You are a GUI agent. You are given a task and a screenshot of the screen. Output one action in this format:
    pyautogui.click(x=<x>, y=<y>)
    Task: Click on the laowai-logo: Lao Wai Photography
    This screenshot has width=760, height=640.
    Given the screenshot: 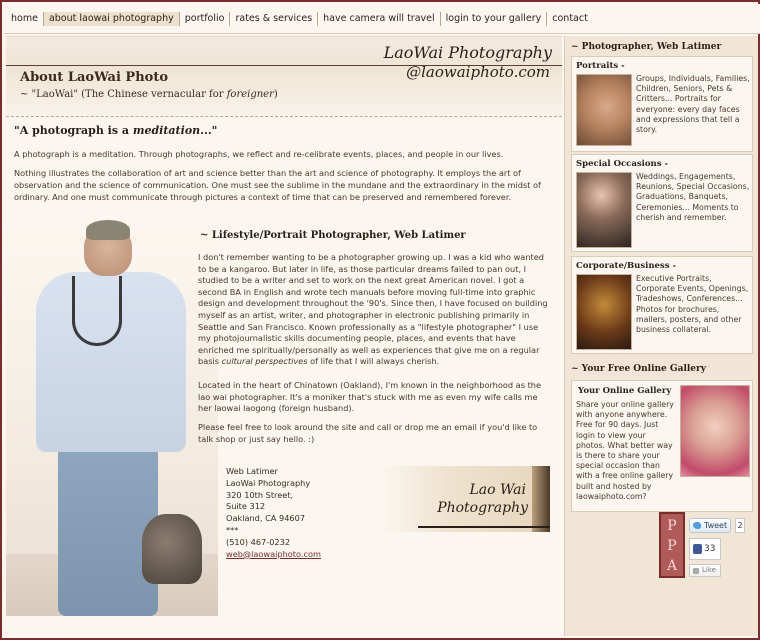 What is the action you would take?
    pyautogui.click(x=464, y=499)
    